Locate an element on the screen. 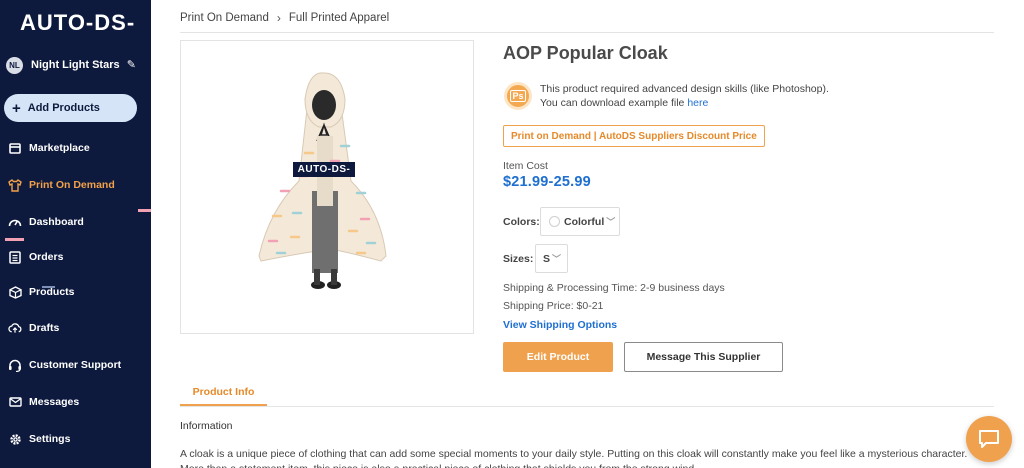 Image resolution: width=1024 pixels, height=468 pixels. color-select: Colorful ﹀ is located at coordinates (580, 221).